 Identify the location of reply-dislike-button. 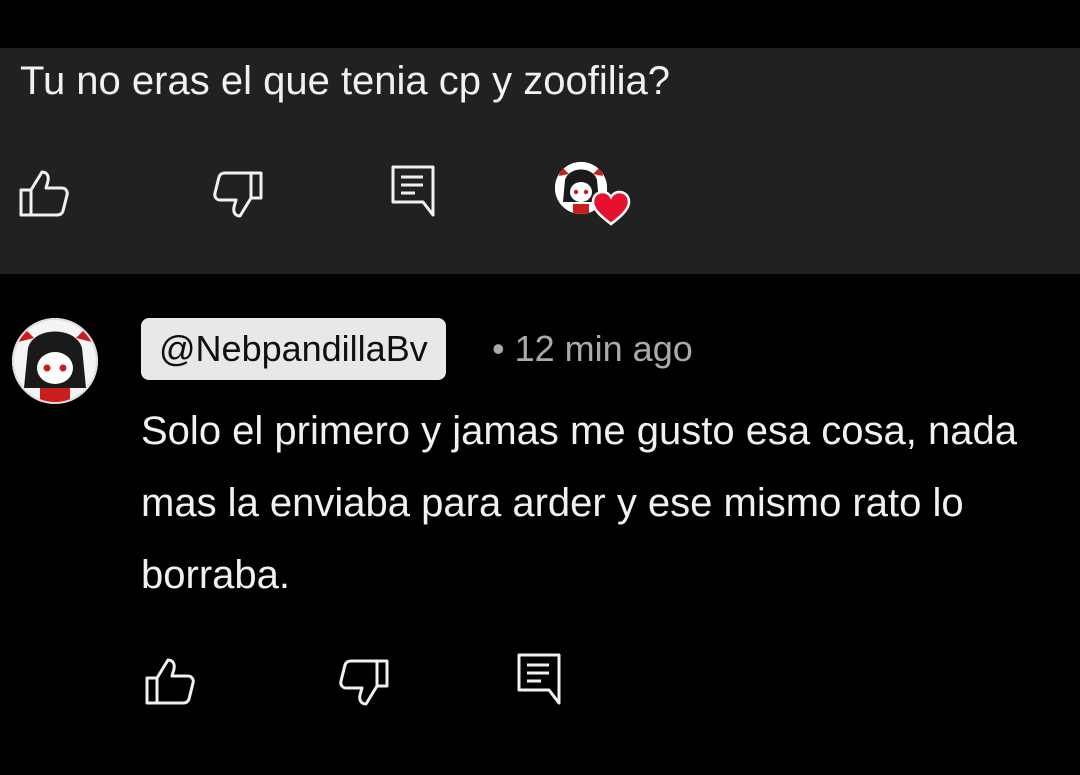
(364, 683).